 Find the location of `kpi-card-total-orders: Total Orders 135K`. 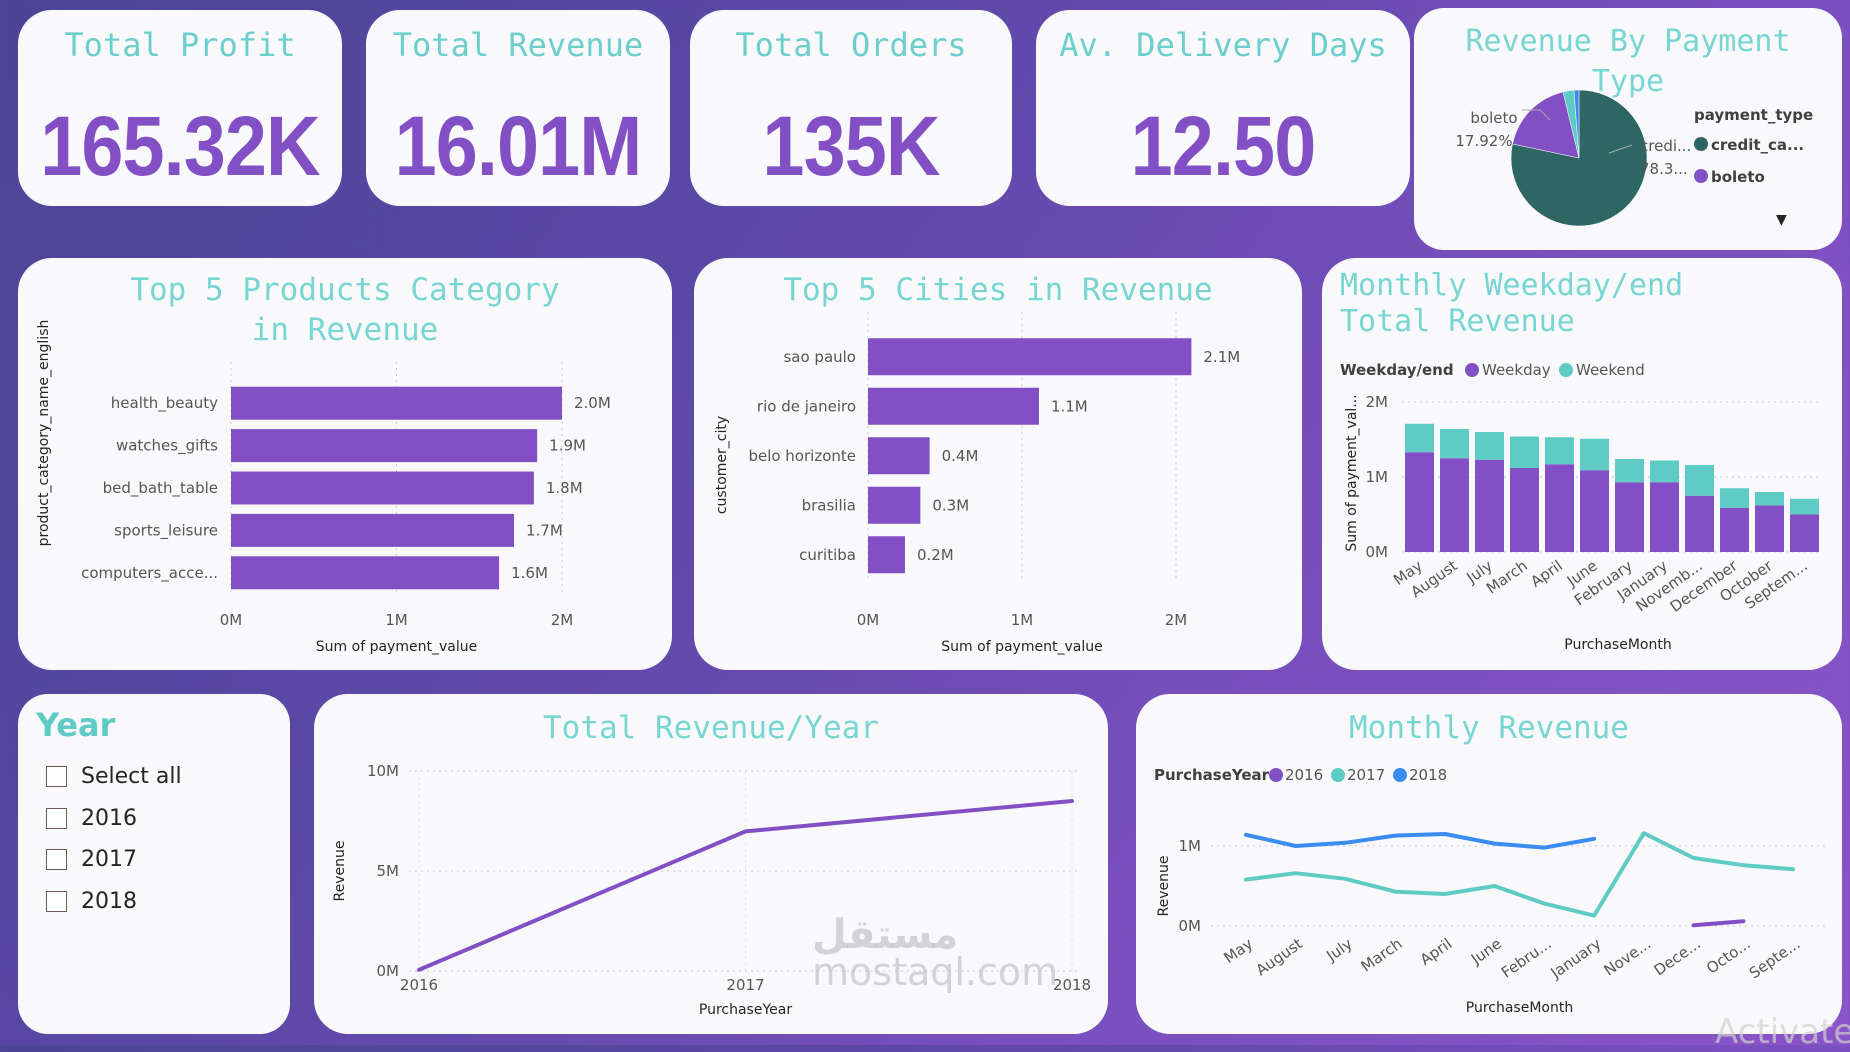

kpi-card-total-orders: Total Orders 135K is located at coordinates (851, 108).